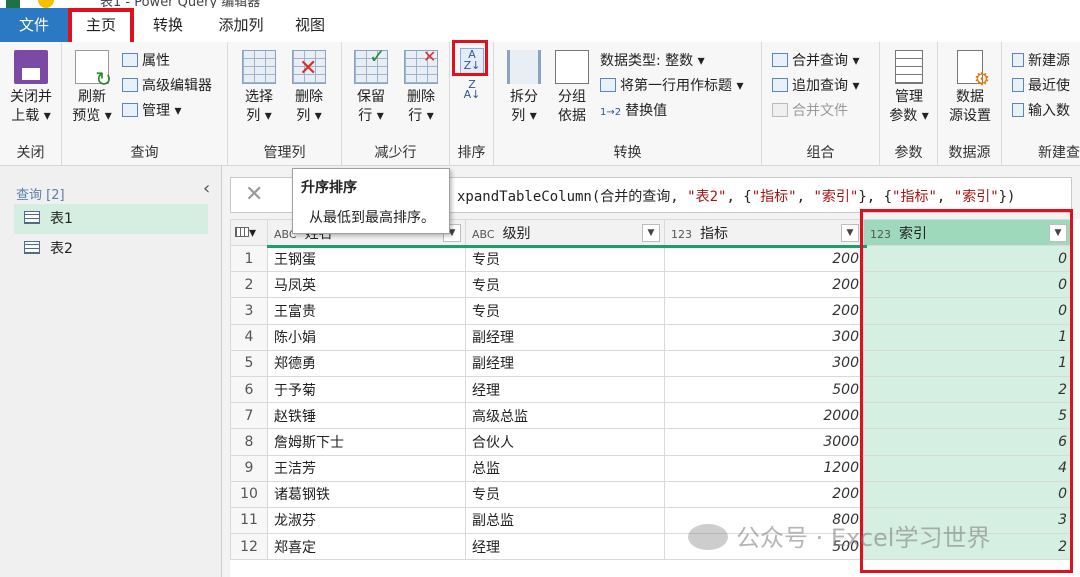  Describe the element at coordinates (249, 311) in the screenshot. I see `row-number: 3` at that location.